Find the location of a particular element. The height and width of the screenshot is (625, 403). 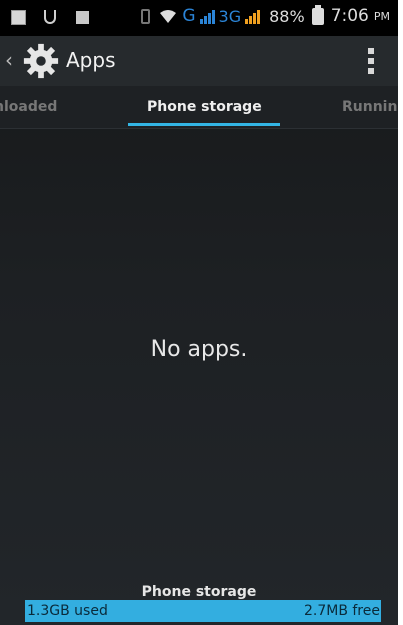

tab-indicator is located at coordinates (204, 124).